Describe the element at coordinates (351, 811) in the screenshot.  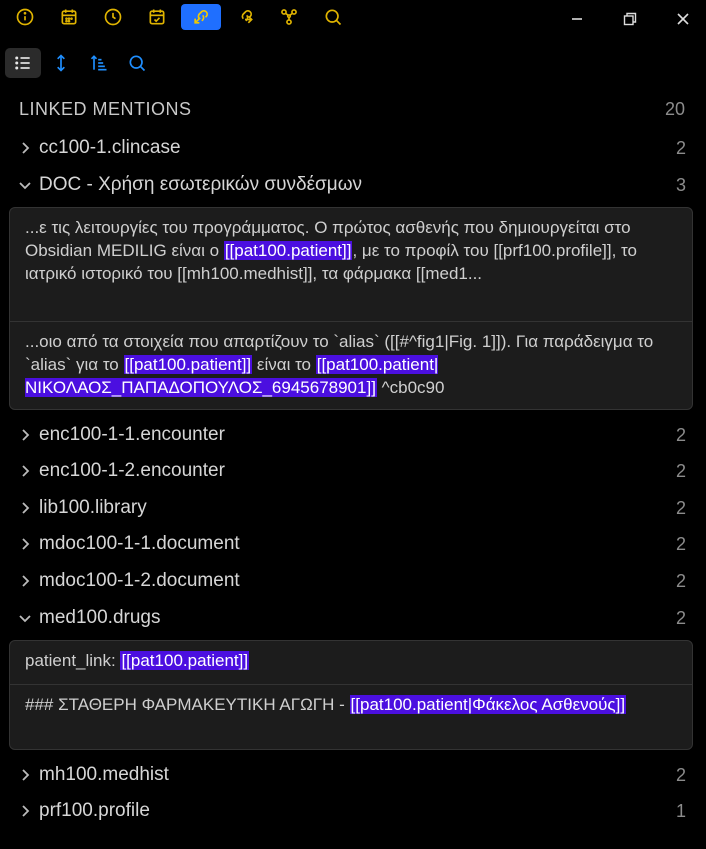
I see `file-row: prf100.profile 1` at that location.